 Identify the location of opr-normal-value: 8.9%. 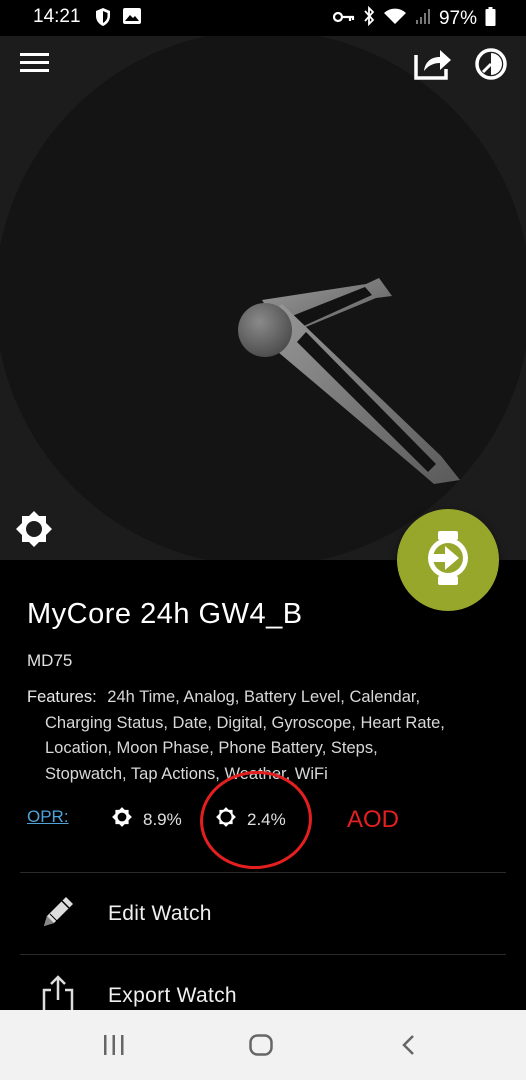
(162, 819).